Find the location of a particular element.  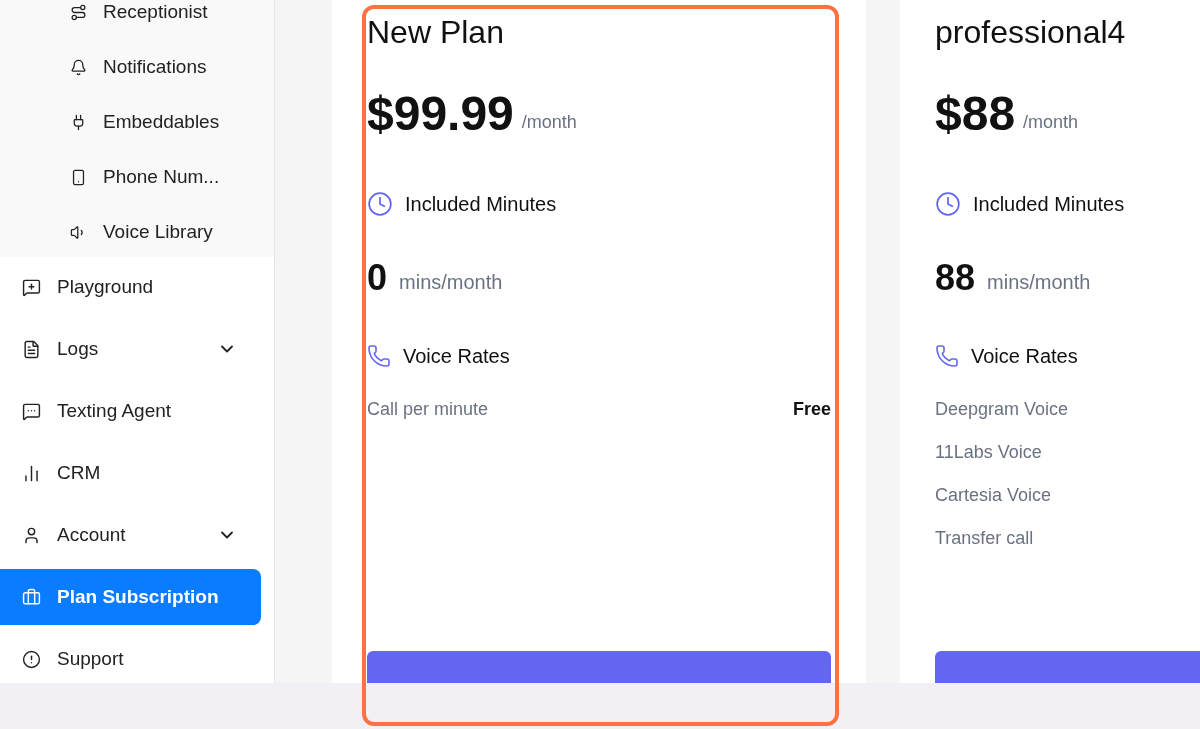

submenu-item: Notifications is located at coordinates (137, 67).